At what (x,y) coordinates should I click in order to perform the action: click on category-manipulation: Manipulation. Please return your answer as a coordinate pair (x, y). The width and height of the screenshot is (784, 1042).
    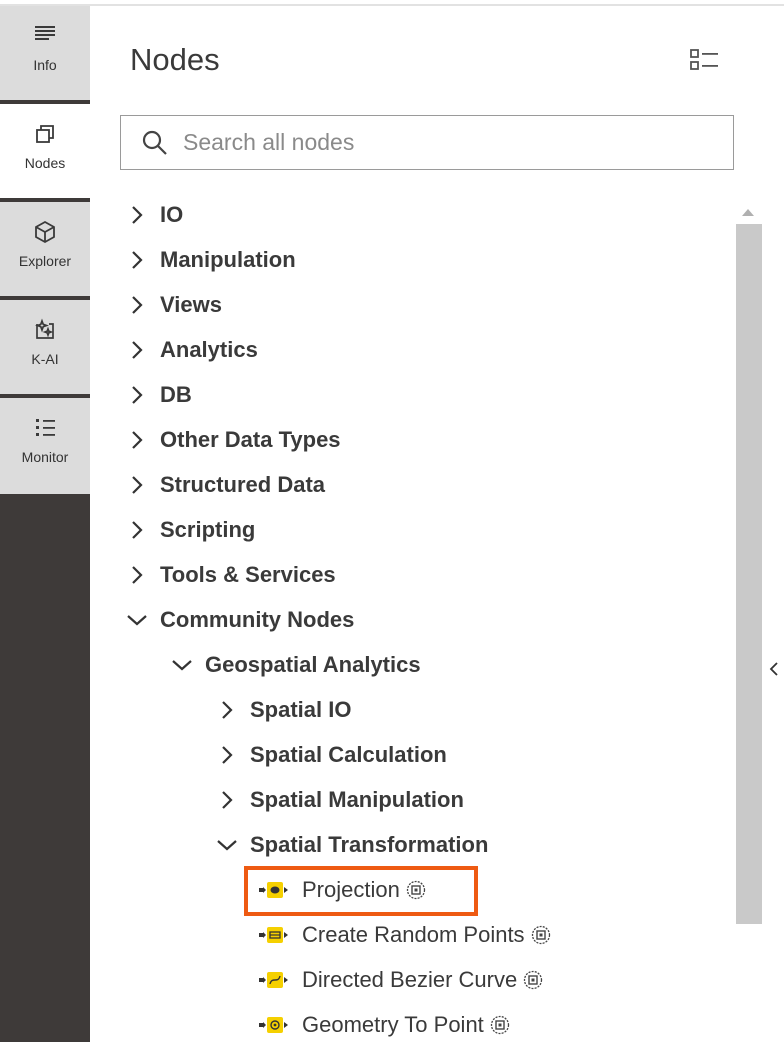
    Looking at the image, I should click on (210, 260).